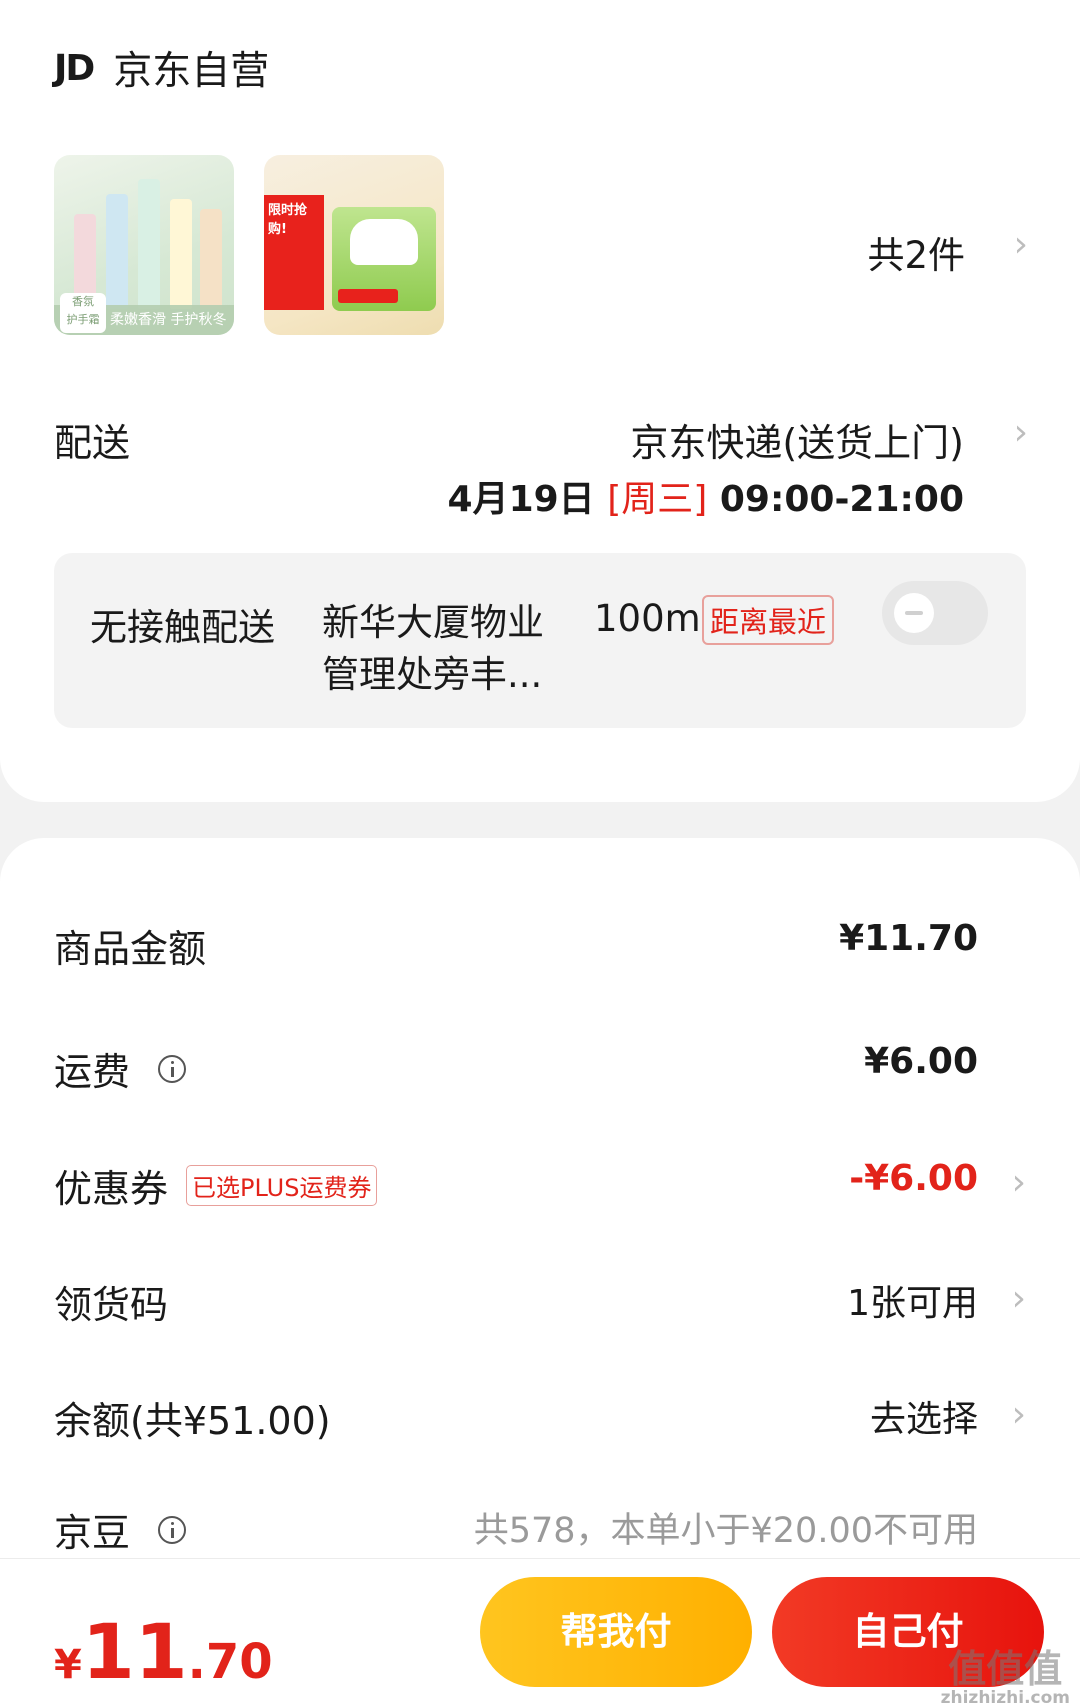 The height and width of the screenshot is (1708, 1080). I want to click on total-decimal: .70, so click(230, 1662).